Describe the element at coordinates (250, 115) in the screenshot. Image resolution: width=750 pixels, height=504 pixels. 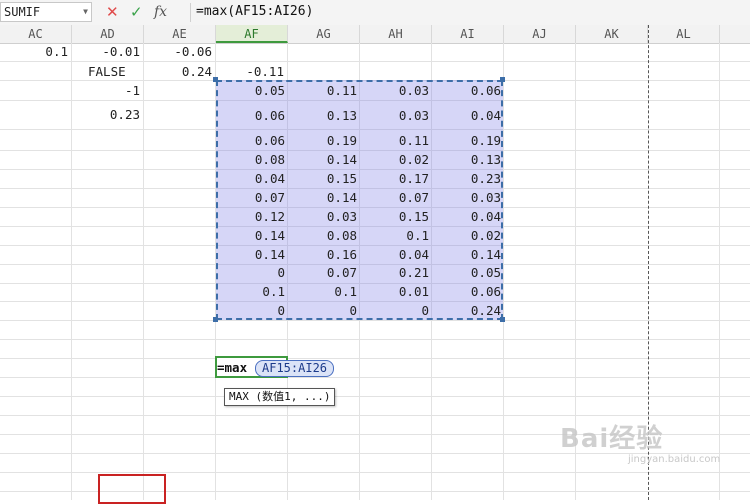
I see `cell-af-16: 0.06` at that location.